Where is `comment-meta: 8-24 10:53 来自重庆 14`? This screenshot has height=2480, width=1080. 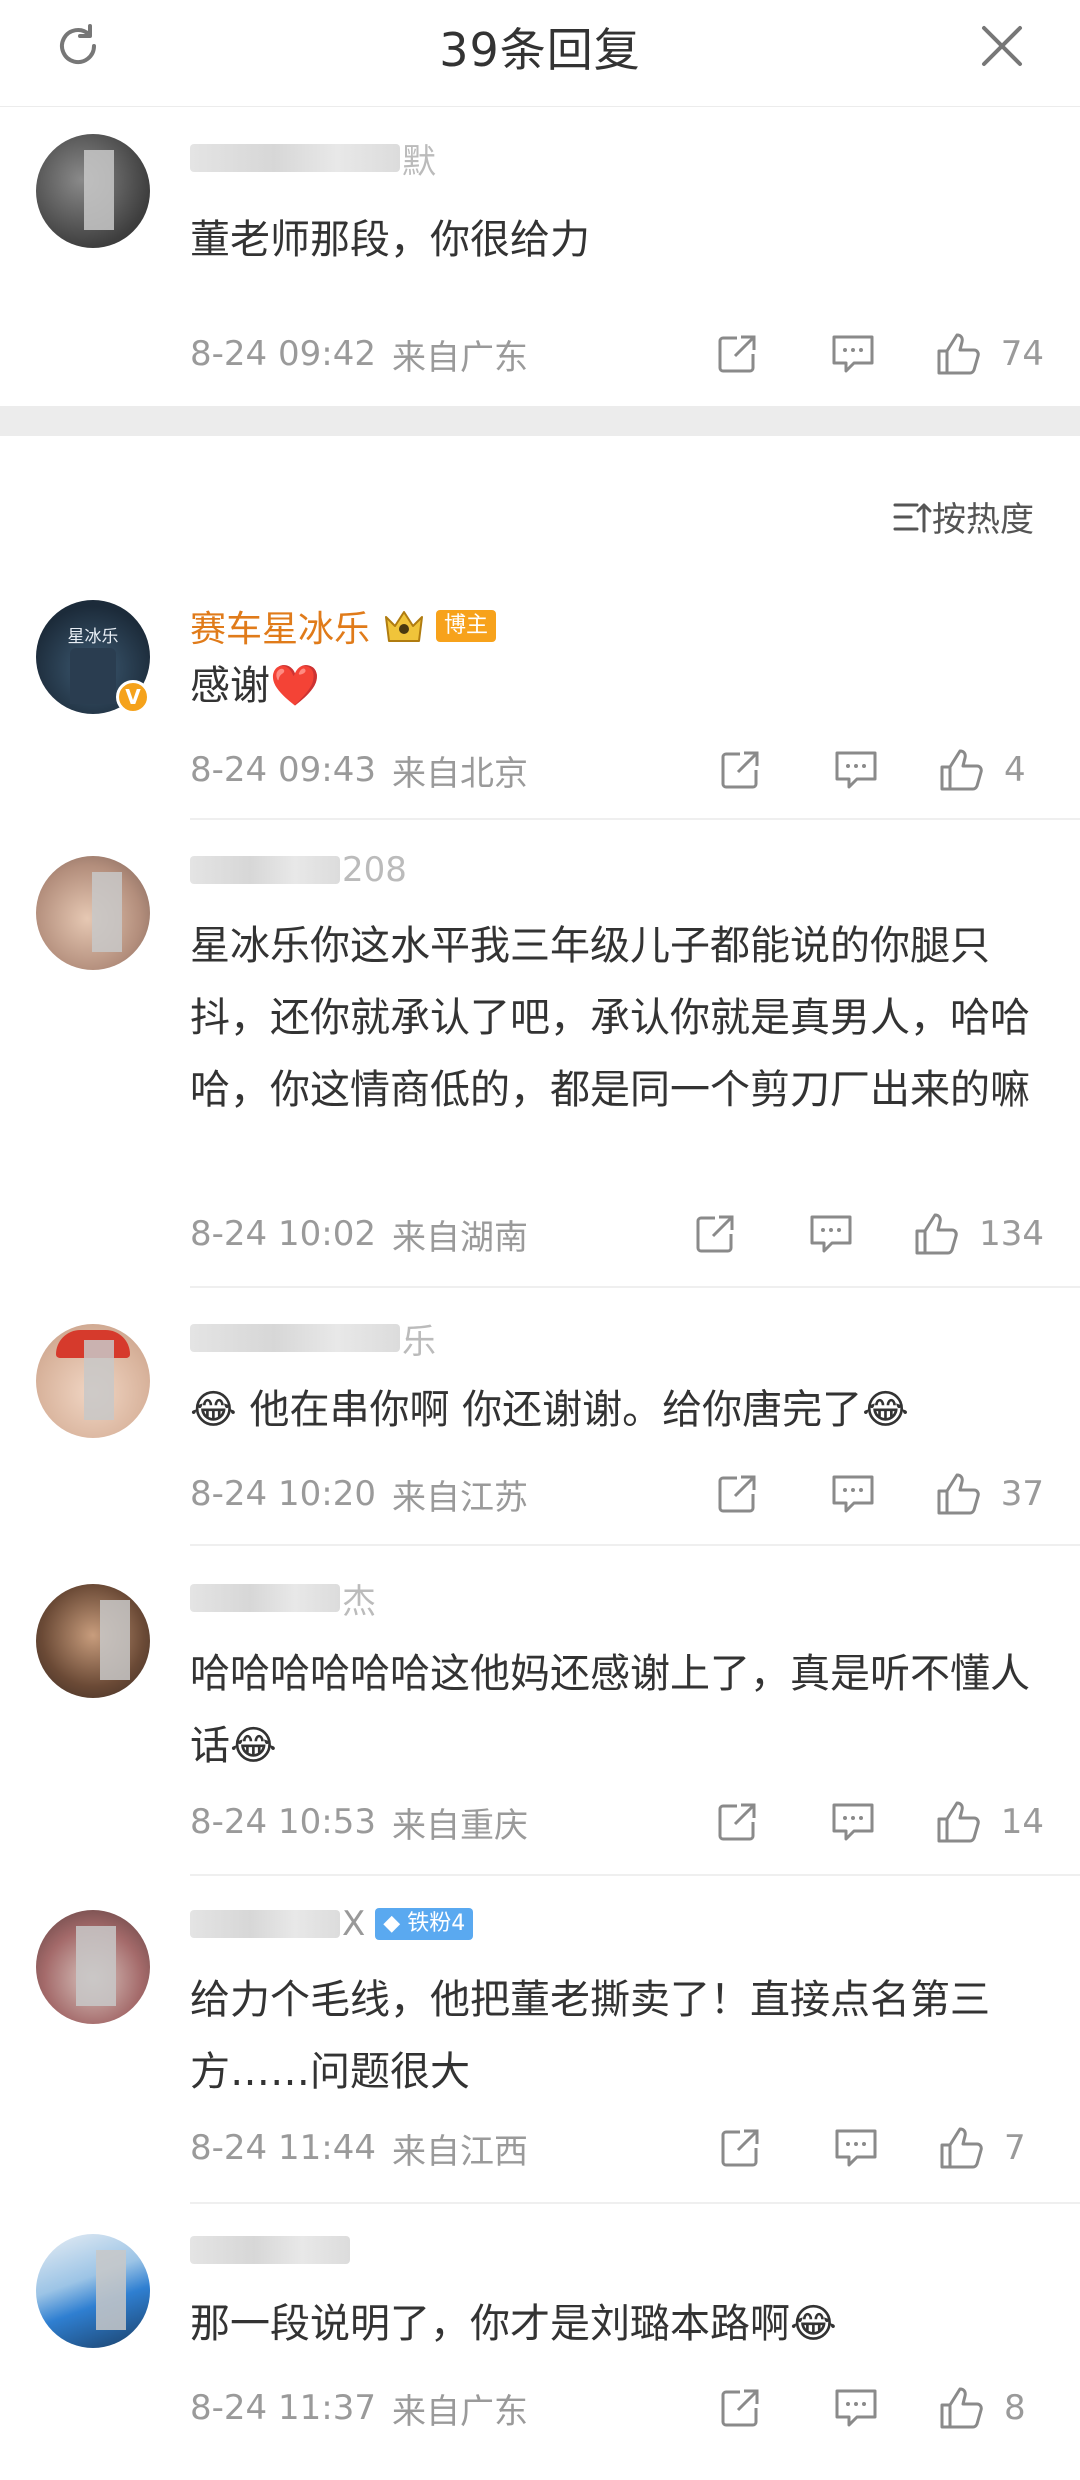 comment-meta: 8-24 10:53 来自重庆 14 is located at coordinates (617, 1822).